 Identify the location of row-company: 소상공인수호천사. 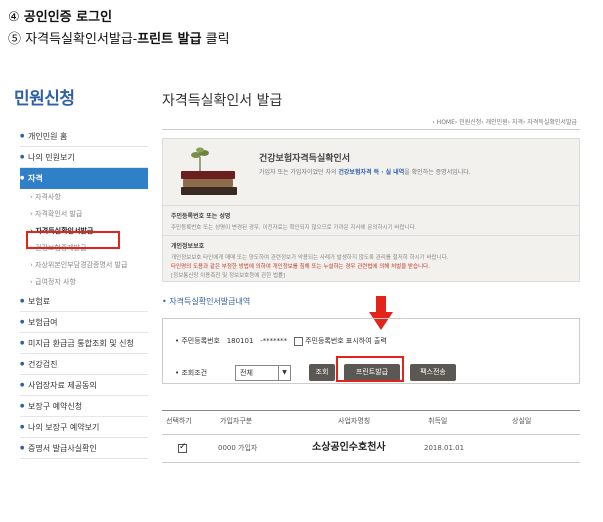
(349, 447).